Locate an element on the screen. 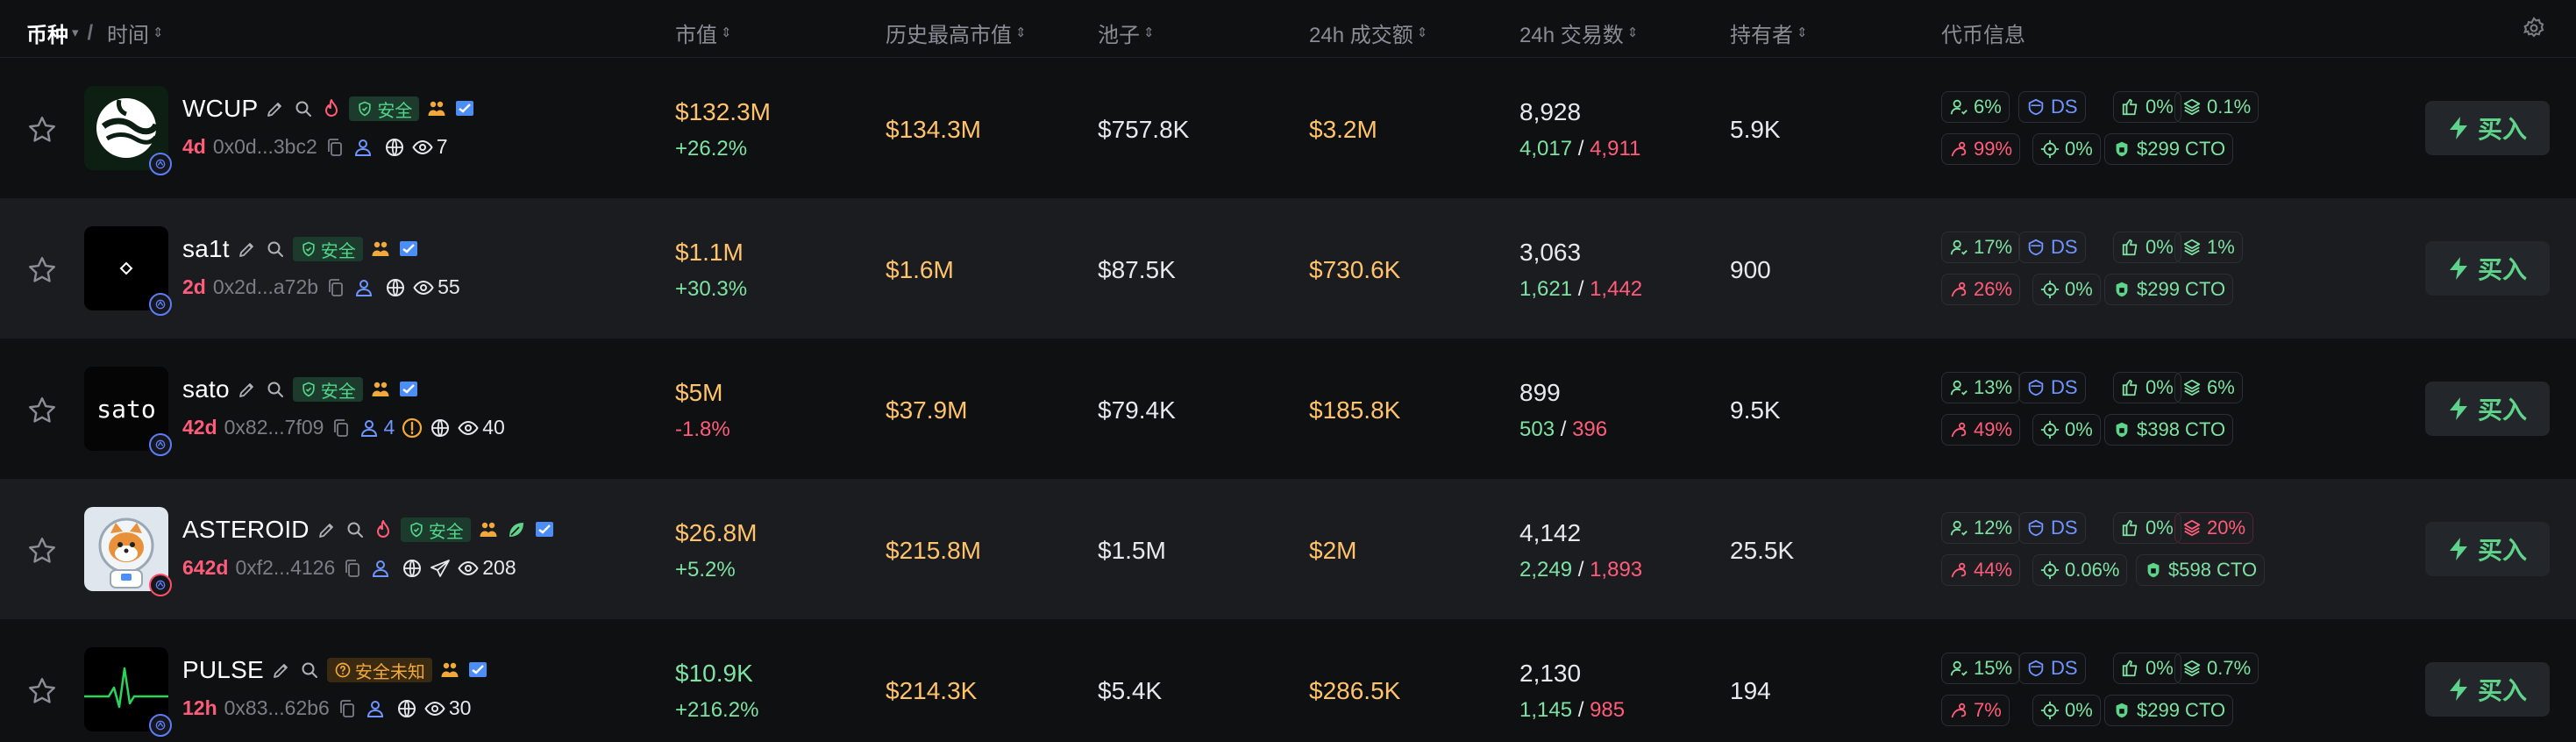 This screenshot has width=2576, height=742. cto-pill: $398 CTO is located at coordinates (2169, 430).